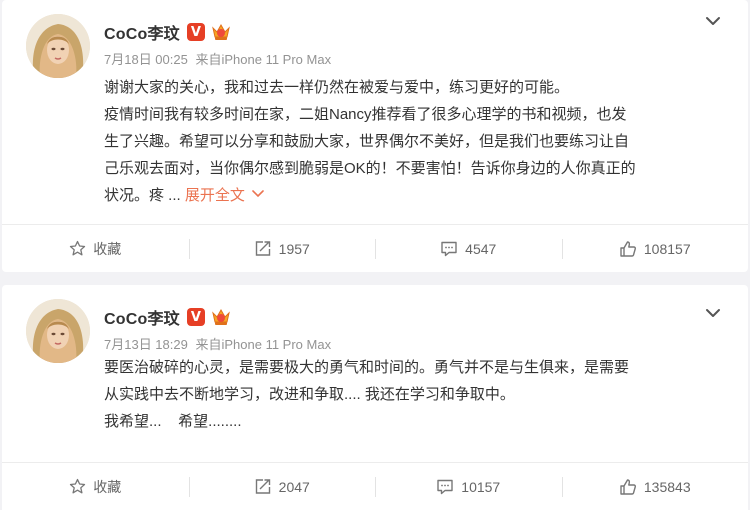  I want to click on like-count: 135843, so click(667, 486).